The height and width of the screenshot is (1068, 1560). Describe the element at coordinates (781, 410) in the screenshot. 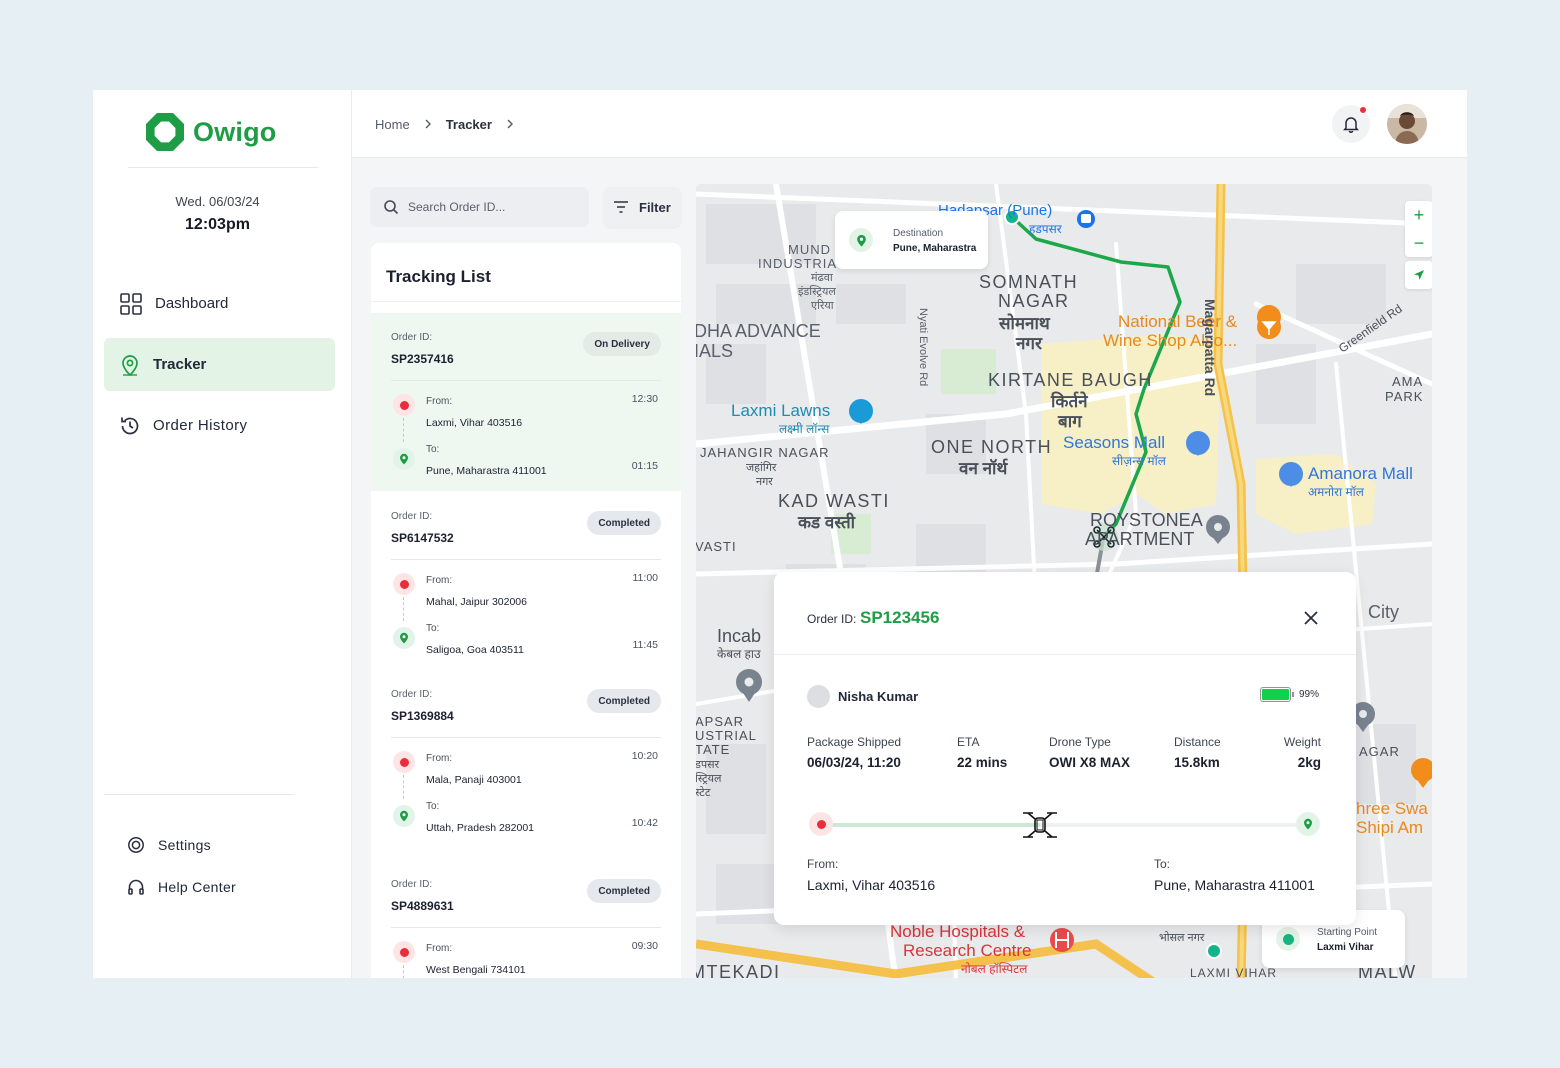

I see `map-label: Laxmi Lawns` at that location.